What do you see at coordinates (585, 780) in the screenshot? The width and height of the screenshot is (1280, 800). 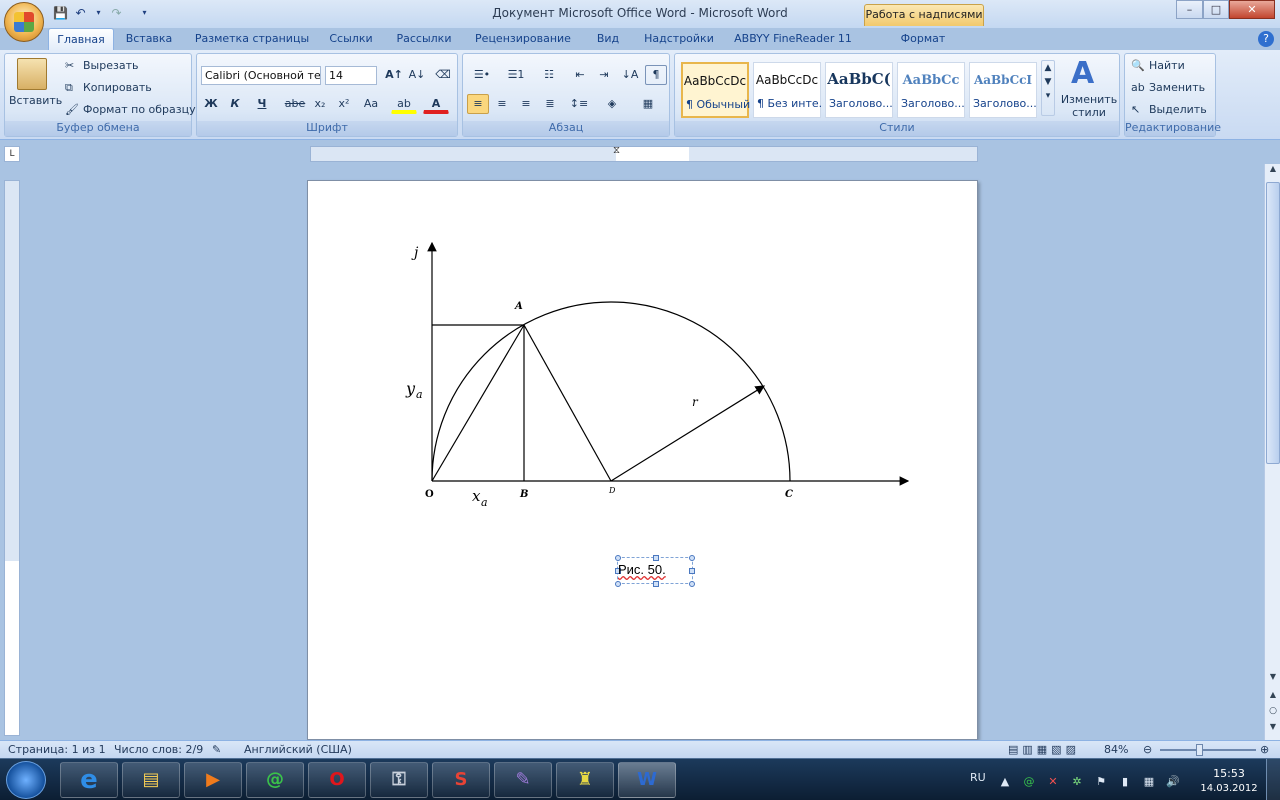 I see `robot-app-icon: ♜` at bounding box center [585, 780].